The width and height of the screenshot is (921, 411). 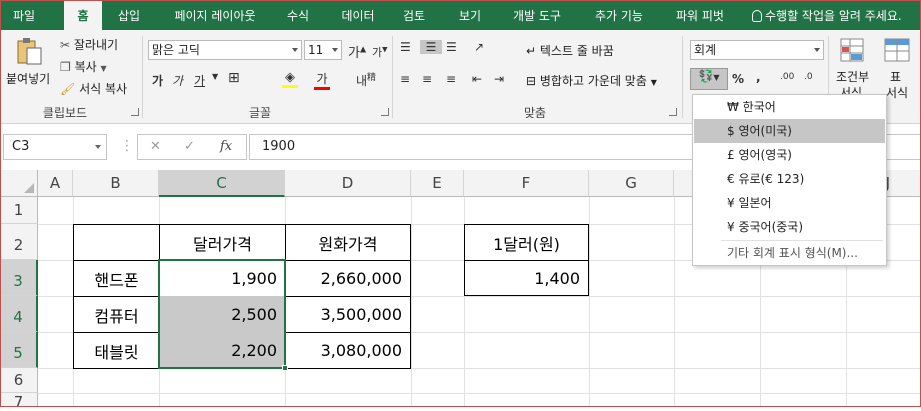 What do you see at coordinates (96, 45) in the screenshot?
I see `cut-label: 잘라내기` at bounding box center [96, 45].